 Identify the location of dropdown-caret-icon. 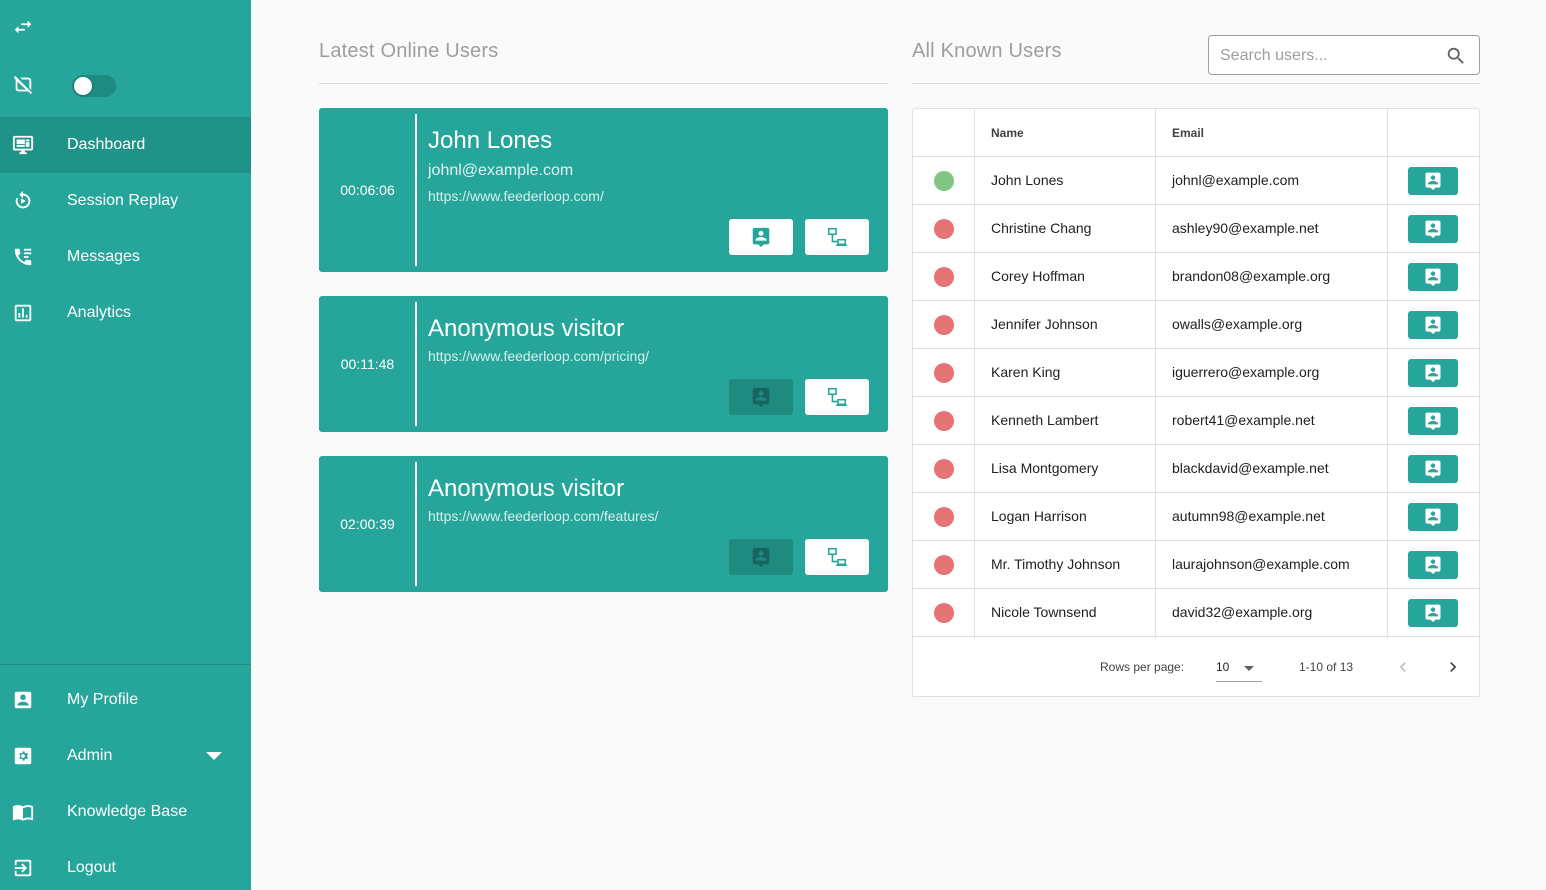
(1249, 668).